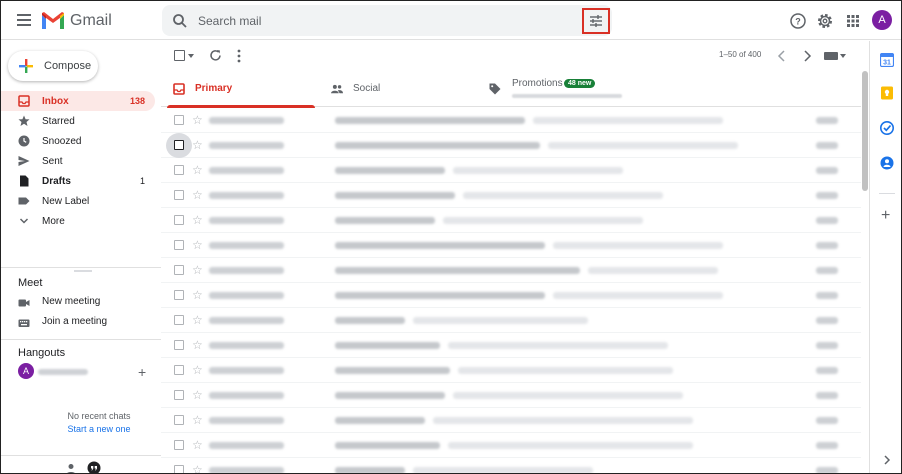 This screenshot has height=474, width=902. Describe the element at coordinates (887, 460) in the screenshot. I see `expand-panel-chevron-icon` at that location.